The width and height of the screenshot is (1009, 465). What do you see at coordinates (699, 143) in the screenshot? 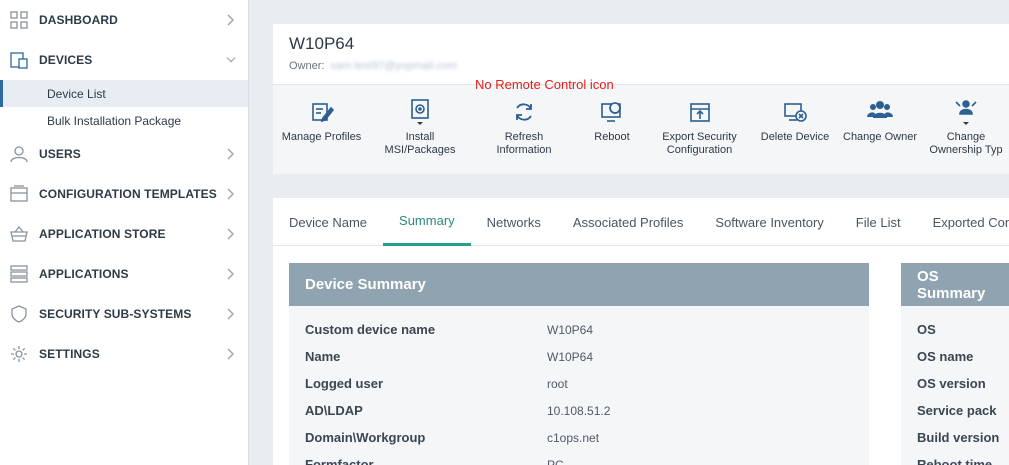
I see `toolbar-label: Export Security Configuration` at bounding box center [699, 143].